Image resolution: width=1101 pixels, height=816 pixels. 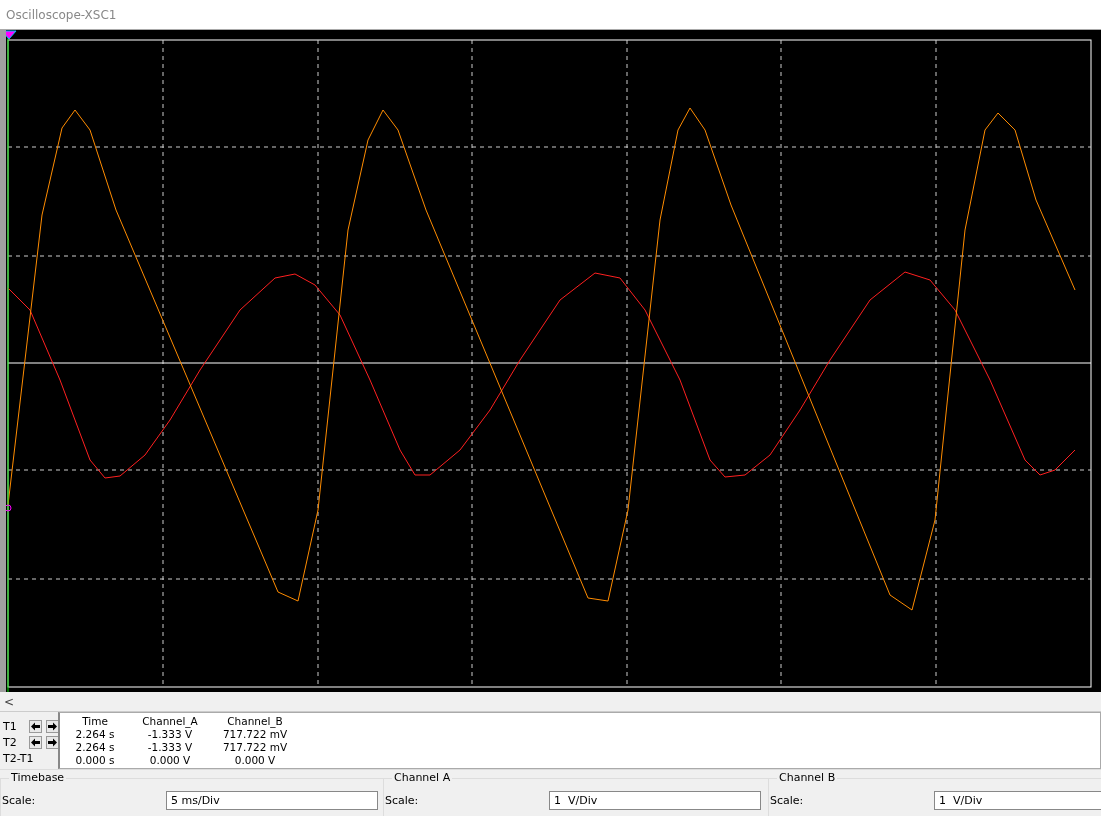 I want to click on column-header: Time, so click(x=95, y=721).